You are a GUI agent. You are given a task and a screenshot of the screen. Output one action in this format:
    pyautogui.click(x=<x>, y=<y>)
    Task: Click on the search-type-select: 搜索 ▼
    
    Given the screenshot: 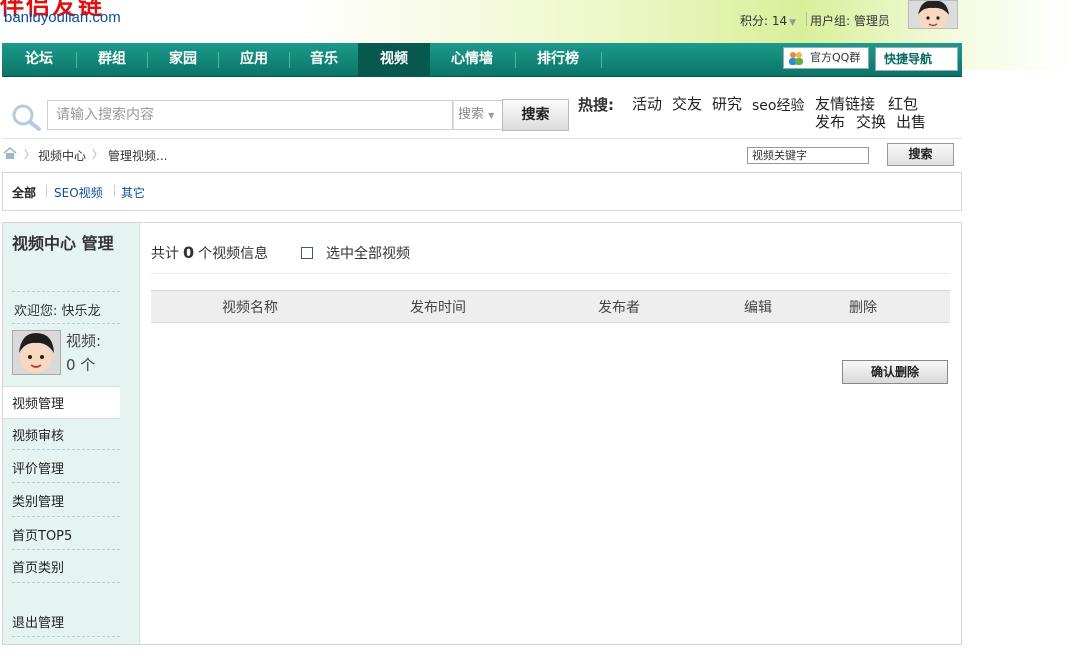 What is the action you would take?
    pyautogui.click(x=478, y=115)
    